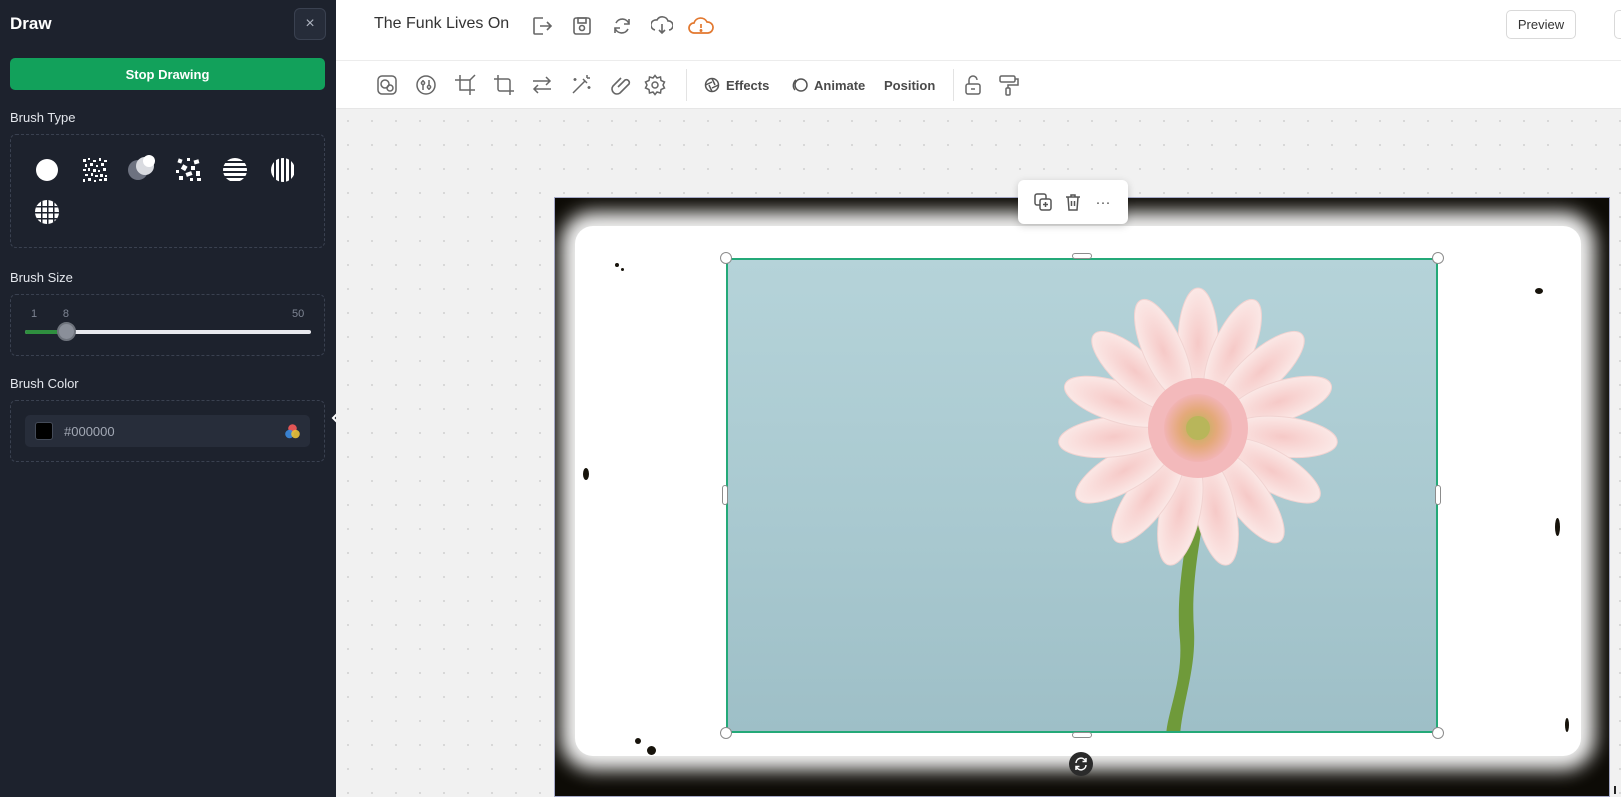  What do you see at coordinates (1043, 202) in the screenshot?
I see `duplicate-icon` at bounding box center [1043, 202].